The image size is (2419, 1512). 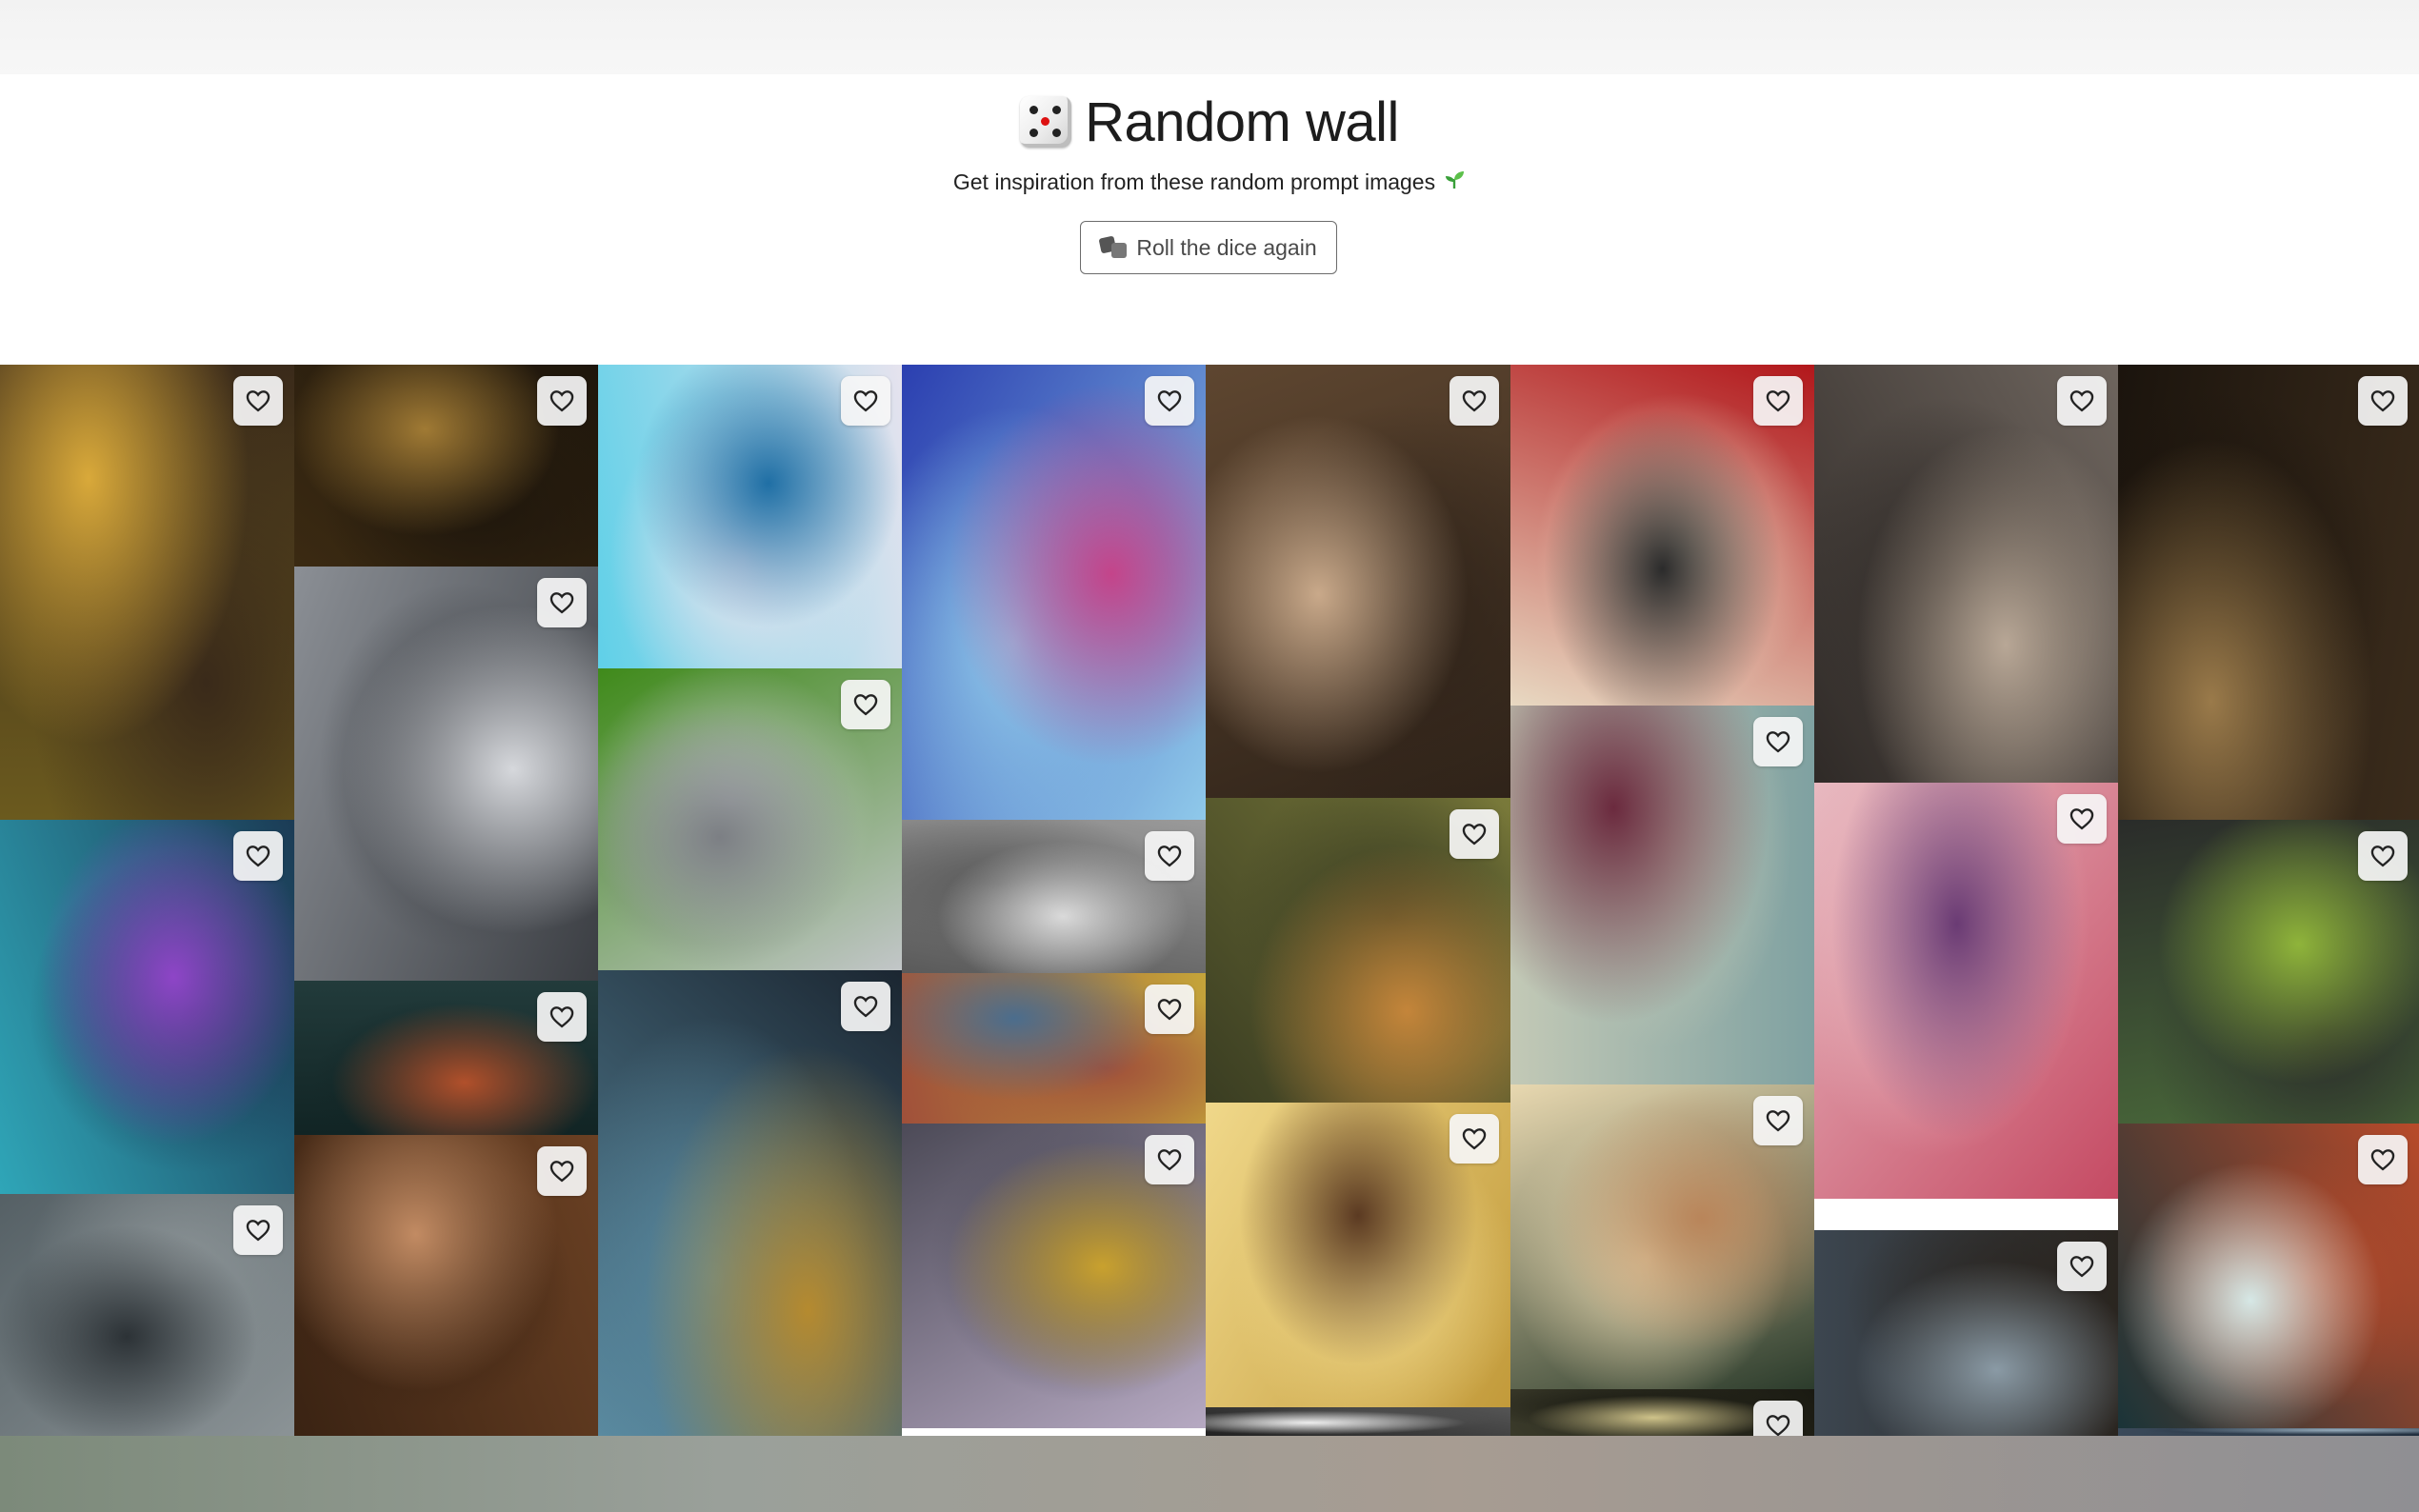 I want to click on page-title-text: Random wall, so click(x=1242, y=121).